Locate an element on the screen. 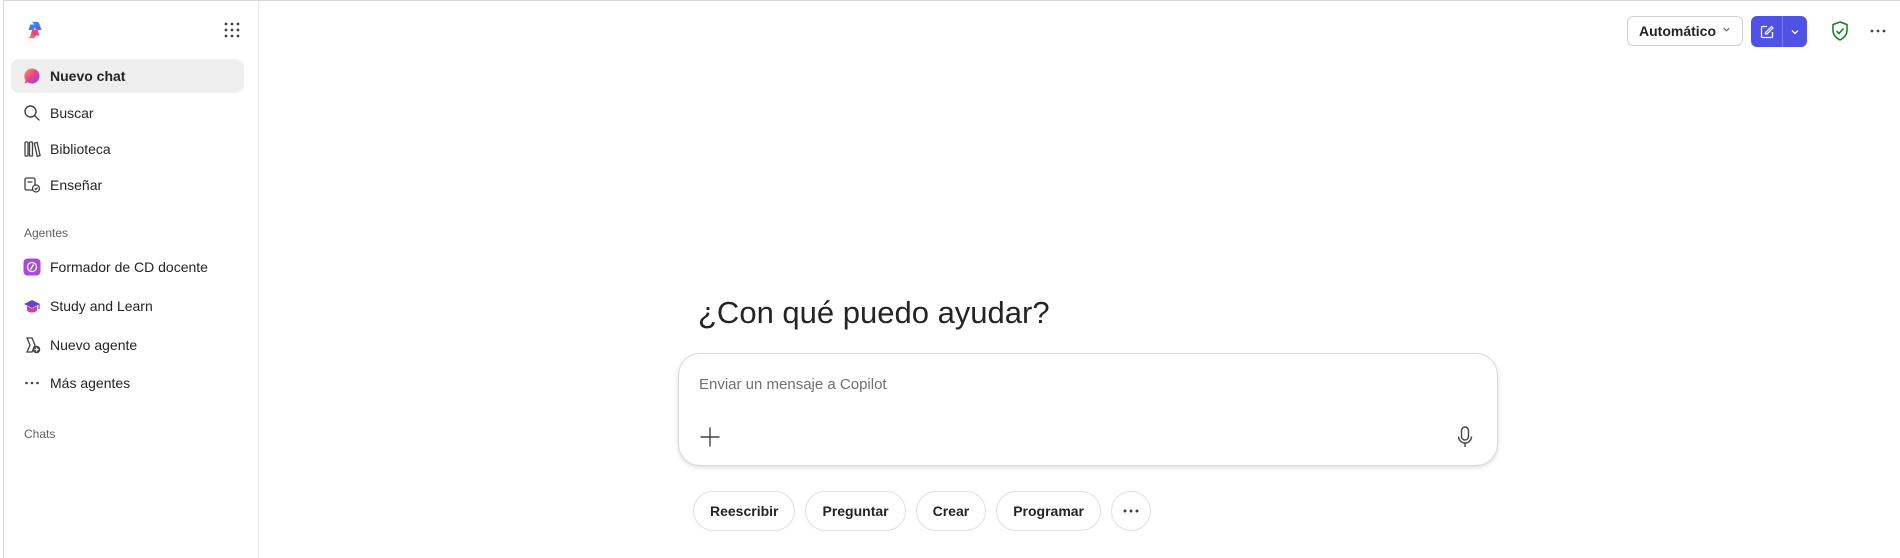  chip-crear: Crear is located at coordinates (951, 511).